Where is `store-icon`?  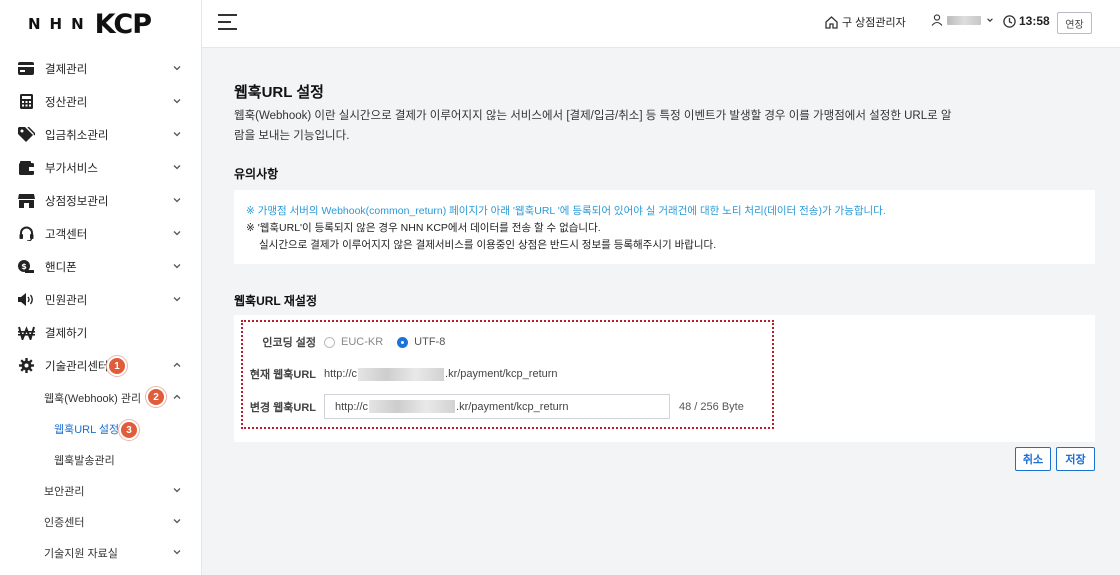
store-icon is located at coordinates (26, 201).